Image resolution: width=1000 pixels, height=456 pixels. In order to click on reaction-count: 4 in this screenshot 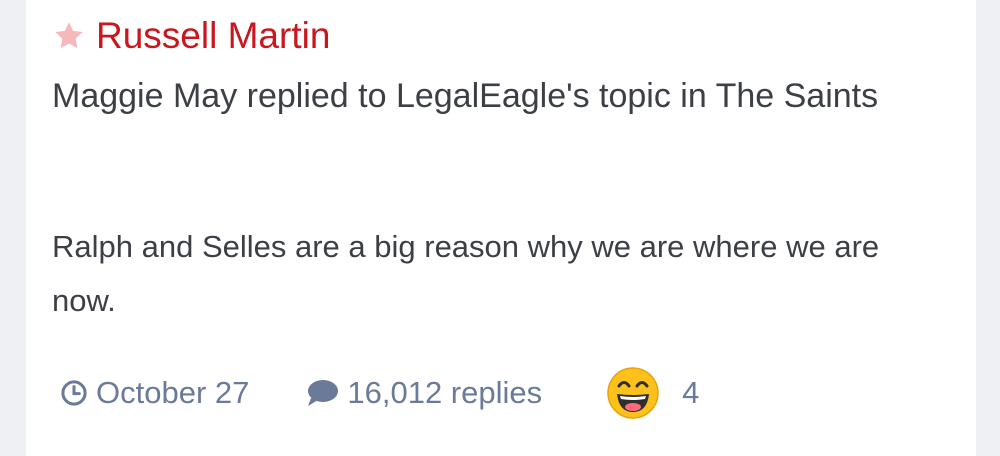, I will do `click(691, 392)`.